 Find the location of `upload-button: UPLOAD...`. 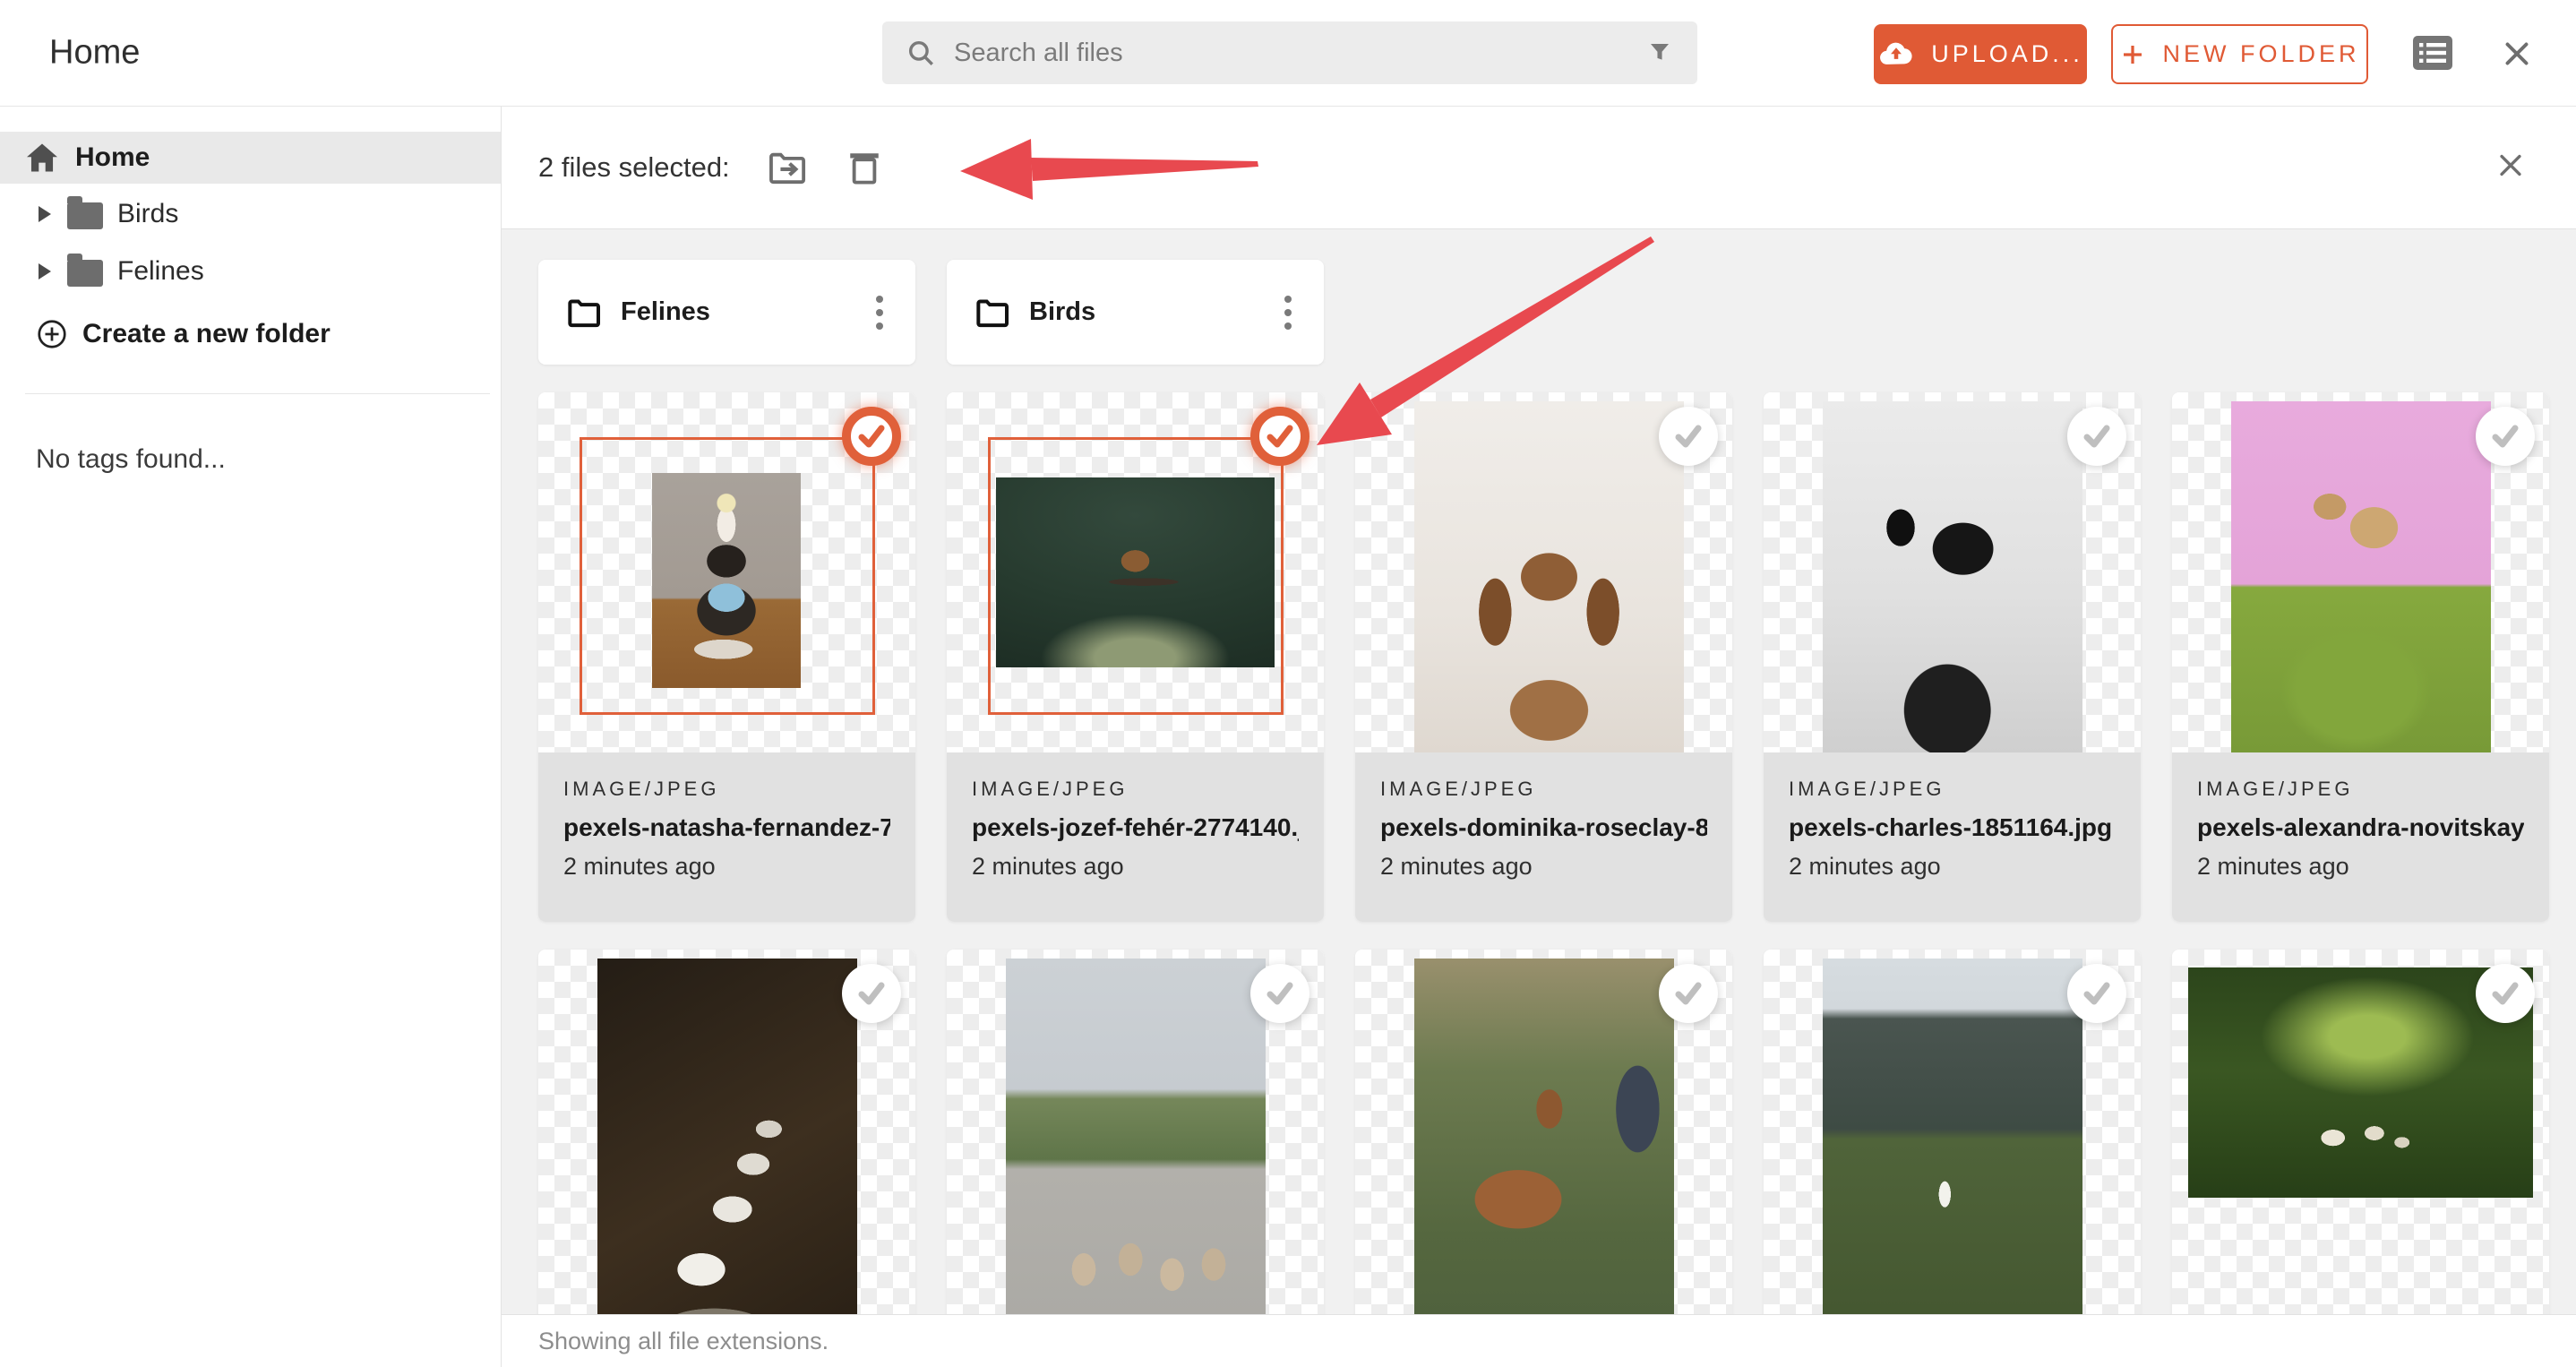

upload-button: UPLOAD... is located at coordinates (1980, 54).